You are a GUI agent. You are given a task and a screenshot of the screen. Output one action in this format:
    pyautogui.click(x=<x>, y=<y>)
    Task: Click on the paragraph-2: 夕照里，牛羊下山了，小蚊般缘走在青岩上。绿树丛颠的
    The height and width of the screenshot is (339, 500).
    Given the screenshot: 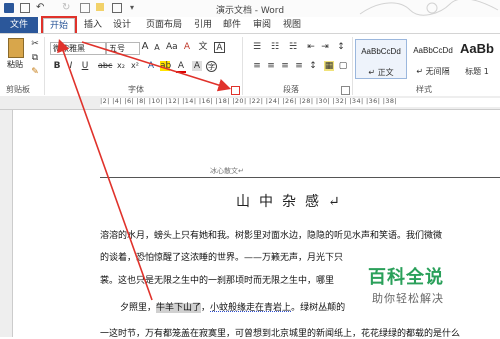 What is the action you would take?
    pyautogui.click(x=232, y=306)
    